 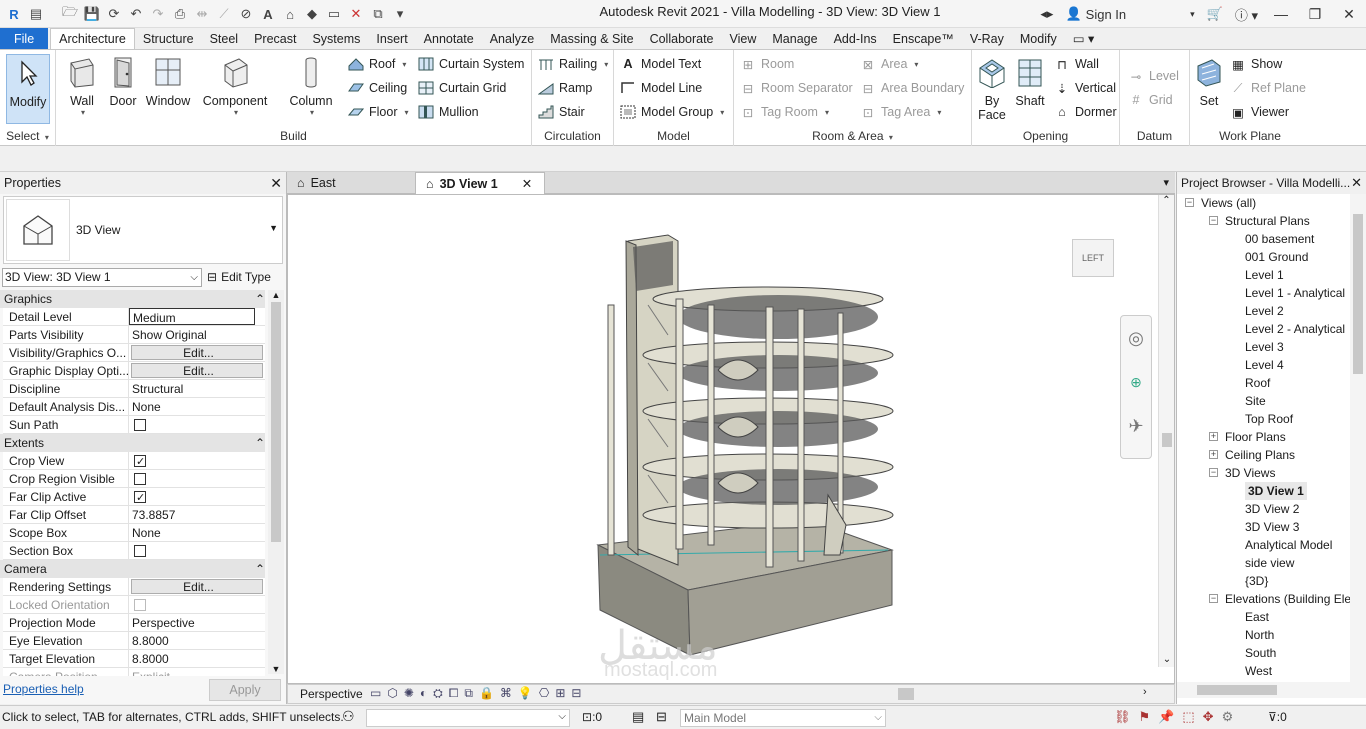 I want to click on zoom-icon: ⊕, so click(x=1136, y=382).